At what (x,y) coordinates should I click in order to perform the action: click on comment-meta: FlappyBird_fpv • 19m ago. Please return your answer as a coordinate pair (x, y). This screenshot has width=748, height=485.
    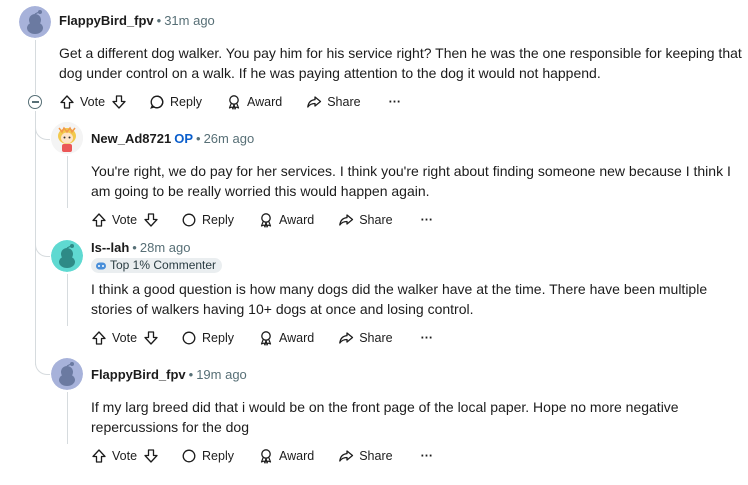
    Looking at the image, I should click on (169, 375).